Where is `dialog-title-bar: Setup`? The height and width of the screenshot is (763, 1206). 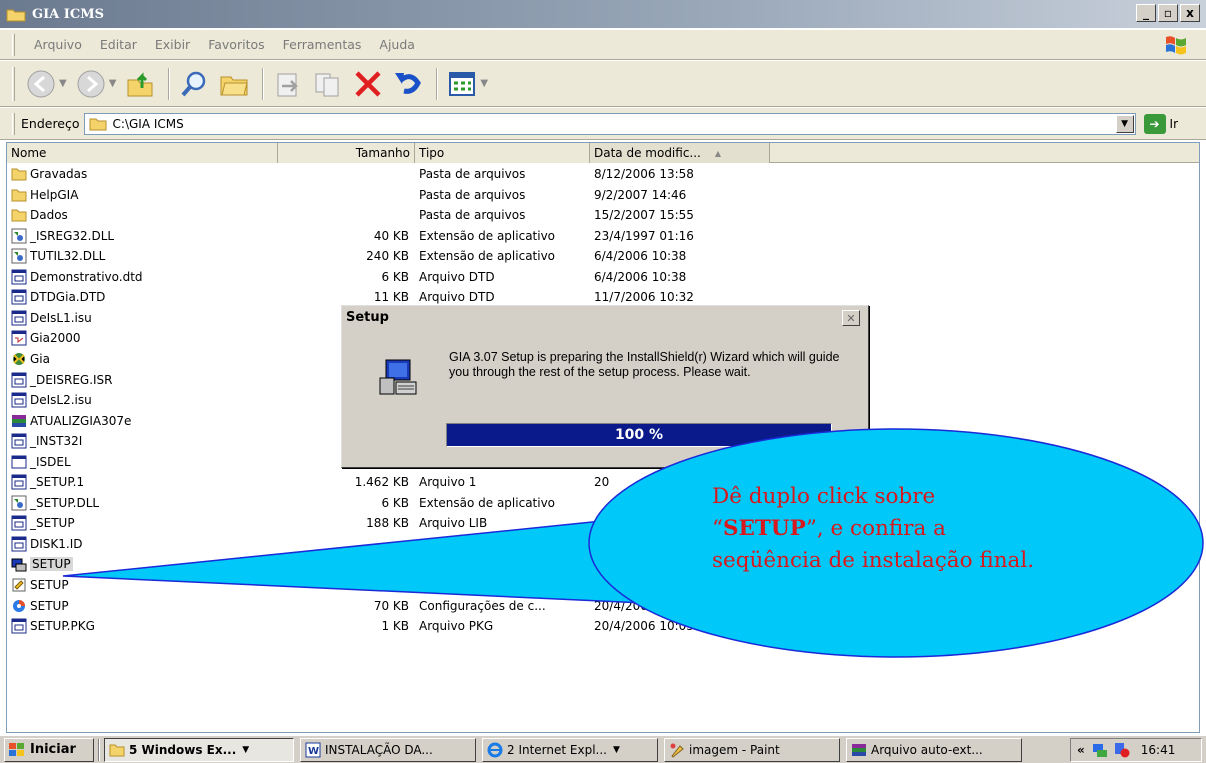 dialog-title-bar: Setup is located at coordinates (605, 317).